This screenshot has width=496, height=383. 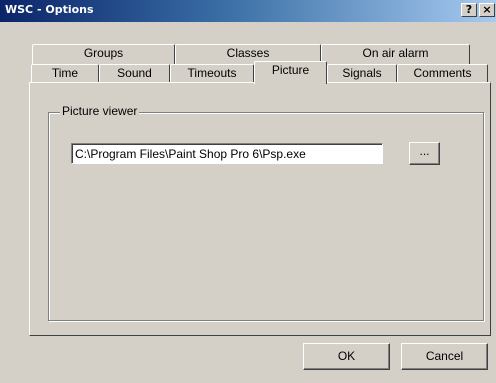 I want to click on tab-signals: Signals, so click(x=362, y=74).